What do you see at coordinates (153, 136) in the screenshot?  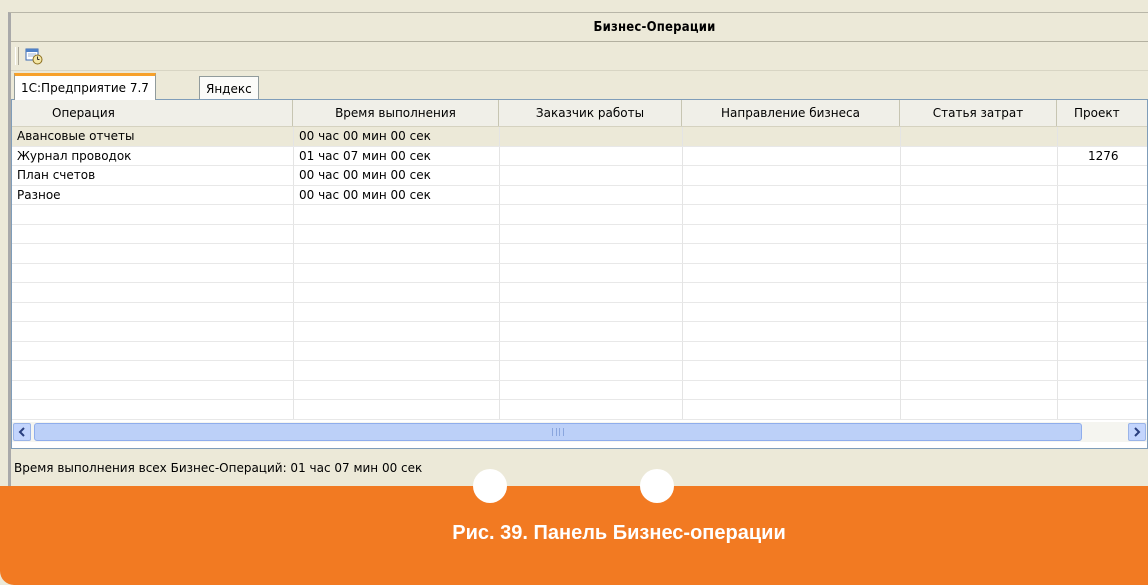 I see `cell-operation: Авансовые отчеты` at bounding box center [153, 136].